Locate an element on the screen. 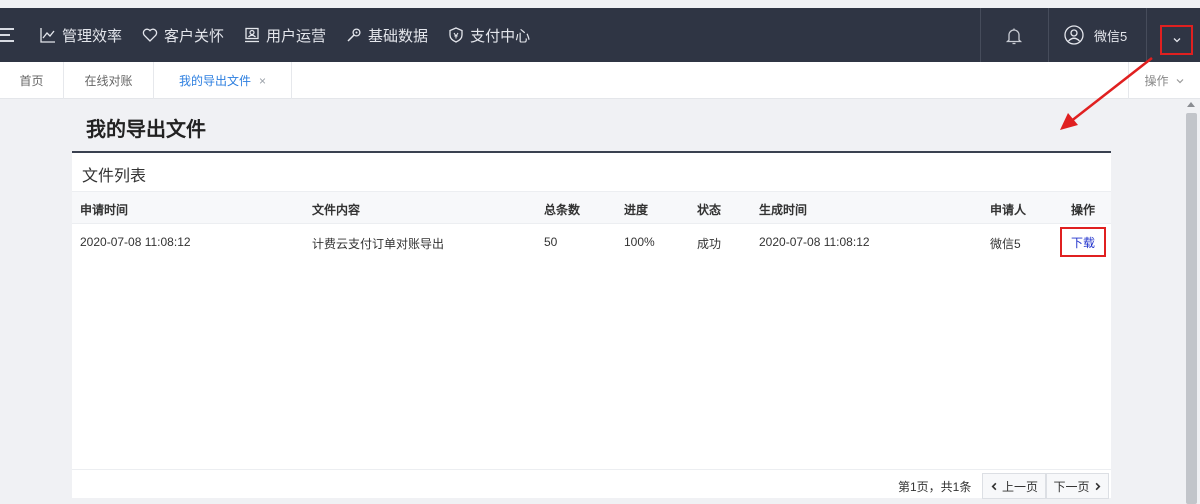 The image size is (1200, 504). nav-label: 管理效率 is located at coordinates (92, 36).